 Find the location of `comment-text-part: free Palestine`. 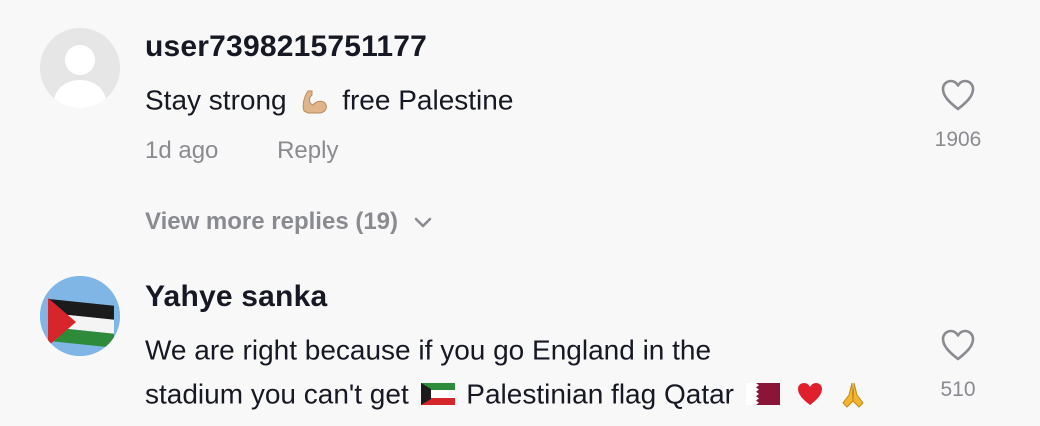

comment-text-part: free Palestine is located at coordinates (428, 100).